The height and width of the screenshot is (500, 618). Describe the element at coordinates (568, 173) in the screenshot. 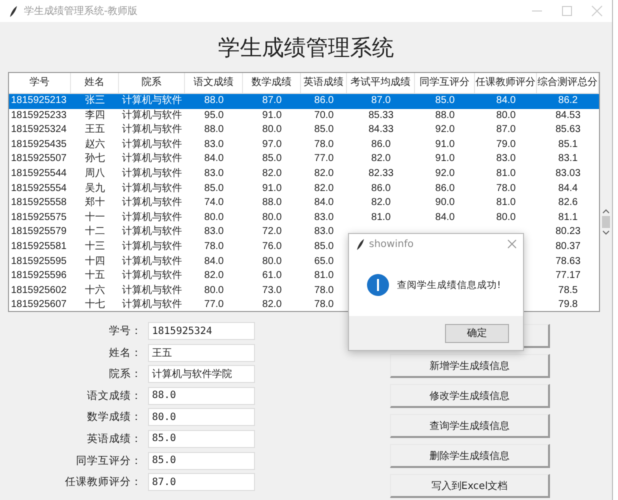

I see `table-cell-text: 83.03` at that location.